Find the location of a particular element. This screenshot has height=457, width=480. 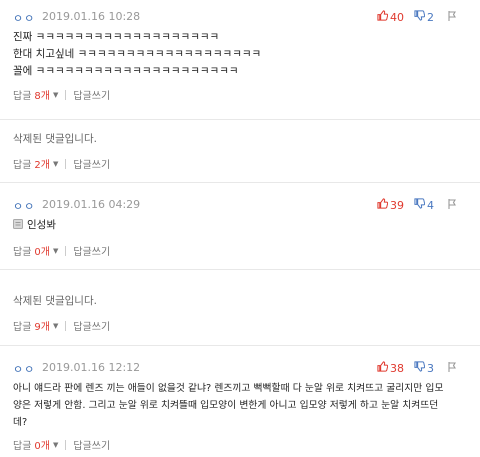

reply-count: 2개 is located at coordinates (42, 165).